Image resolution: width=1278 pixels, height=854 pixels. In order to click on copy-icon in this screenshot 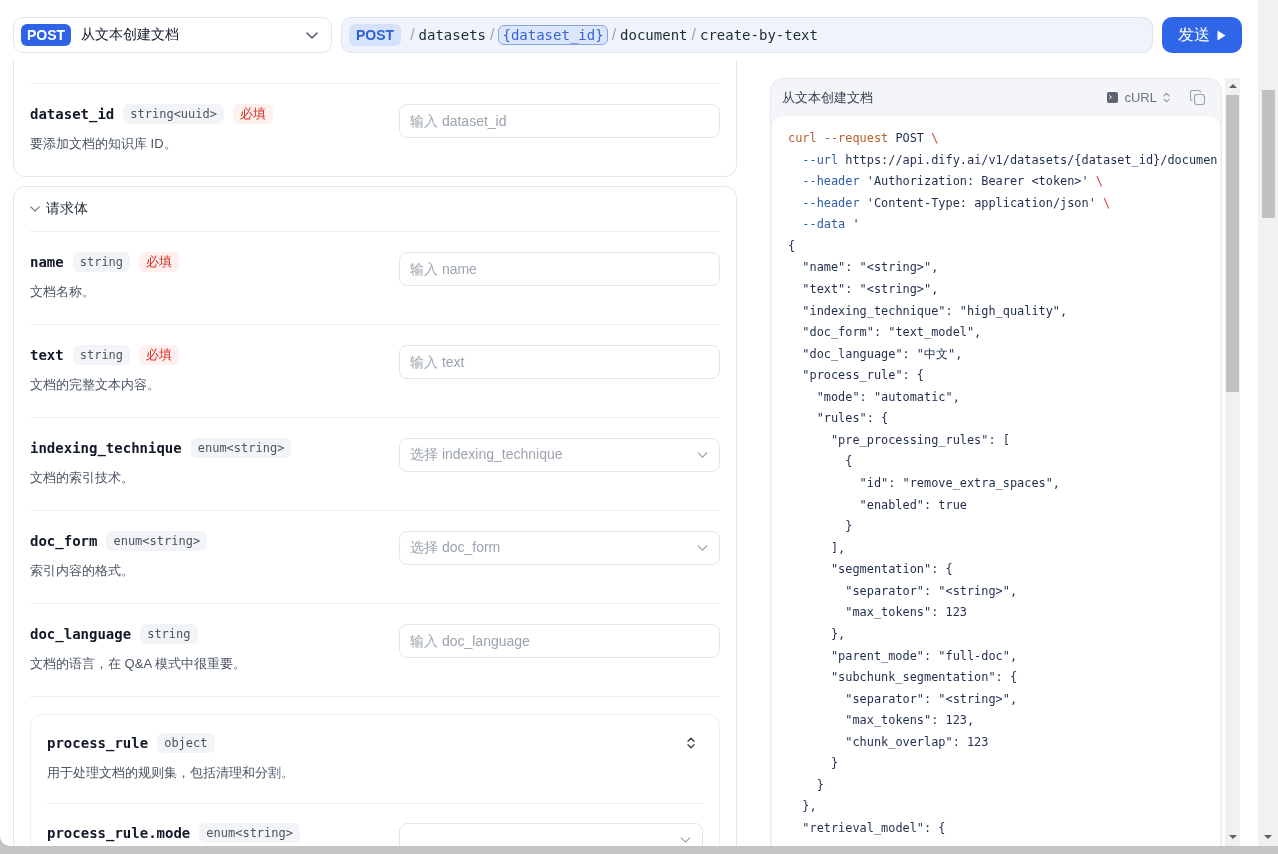, I will do `click(1197, 97)`.